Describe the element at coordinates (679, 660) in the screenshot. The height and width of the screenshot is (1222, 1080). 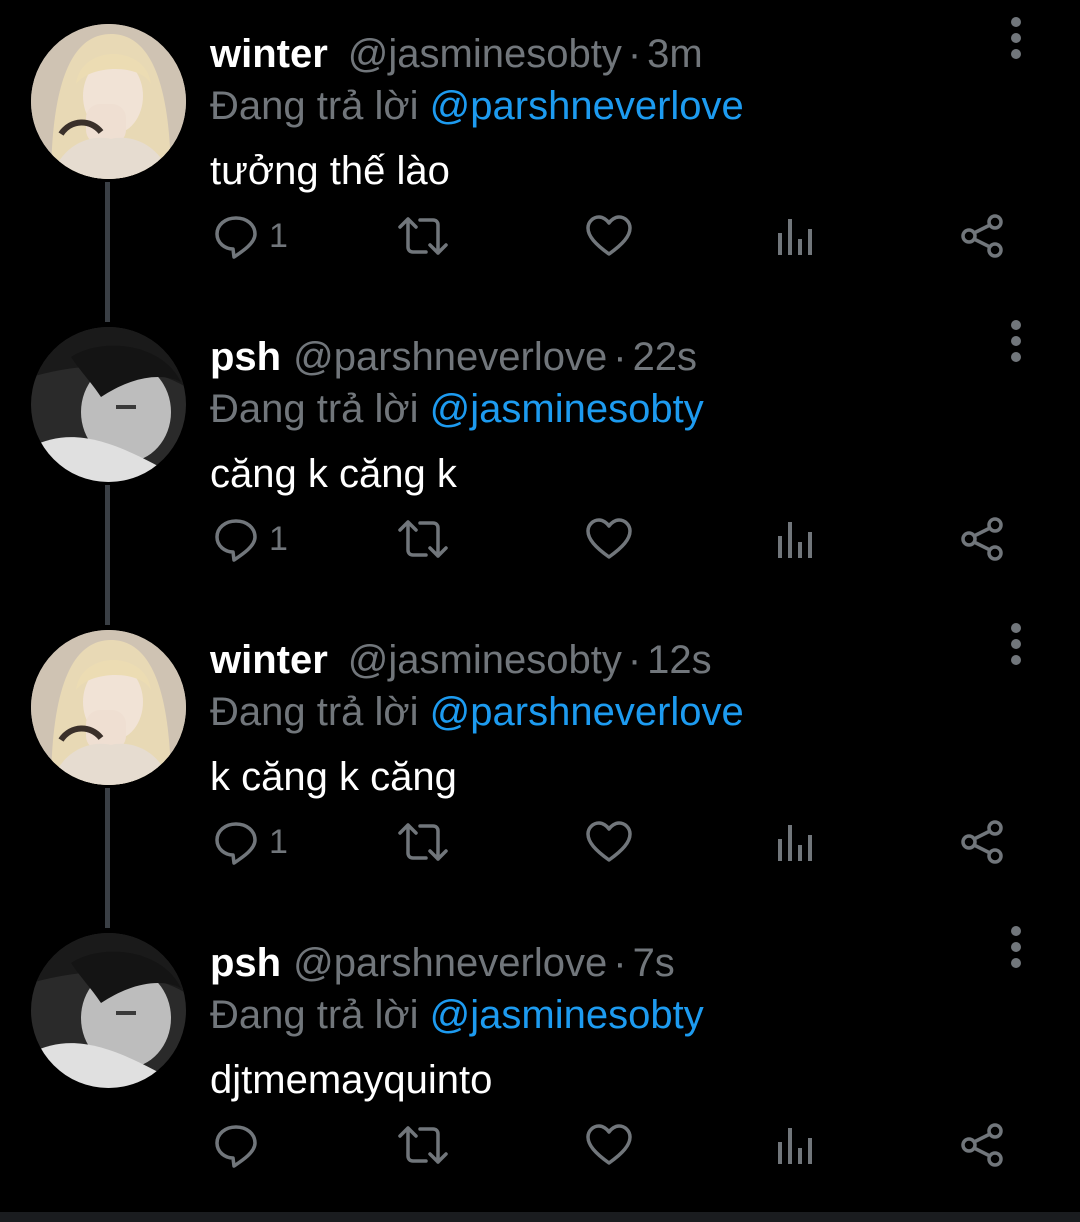
I see `timestamp: 12s` at that location.